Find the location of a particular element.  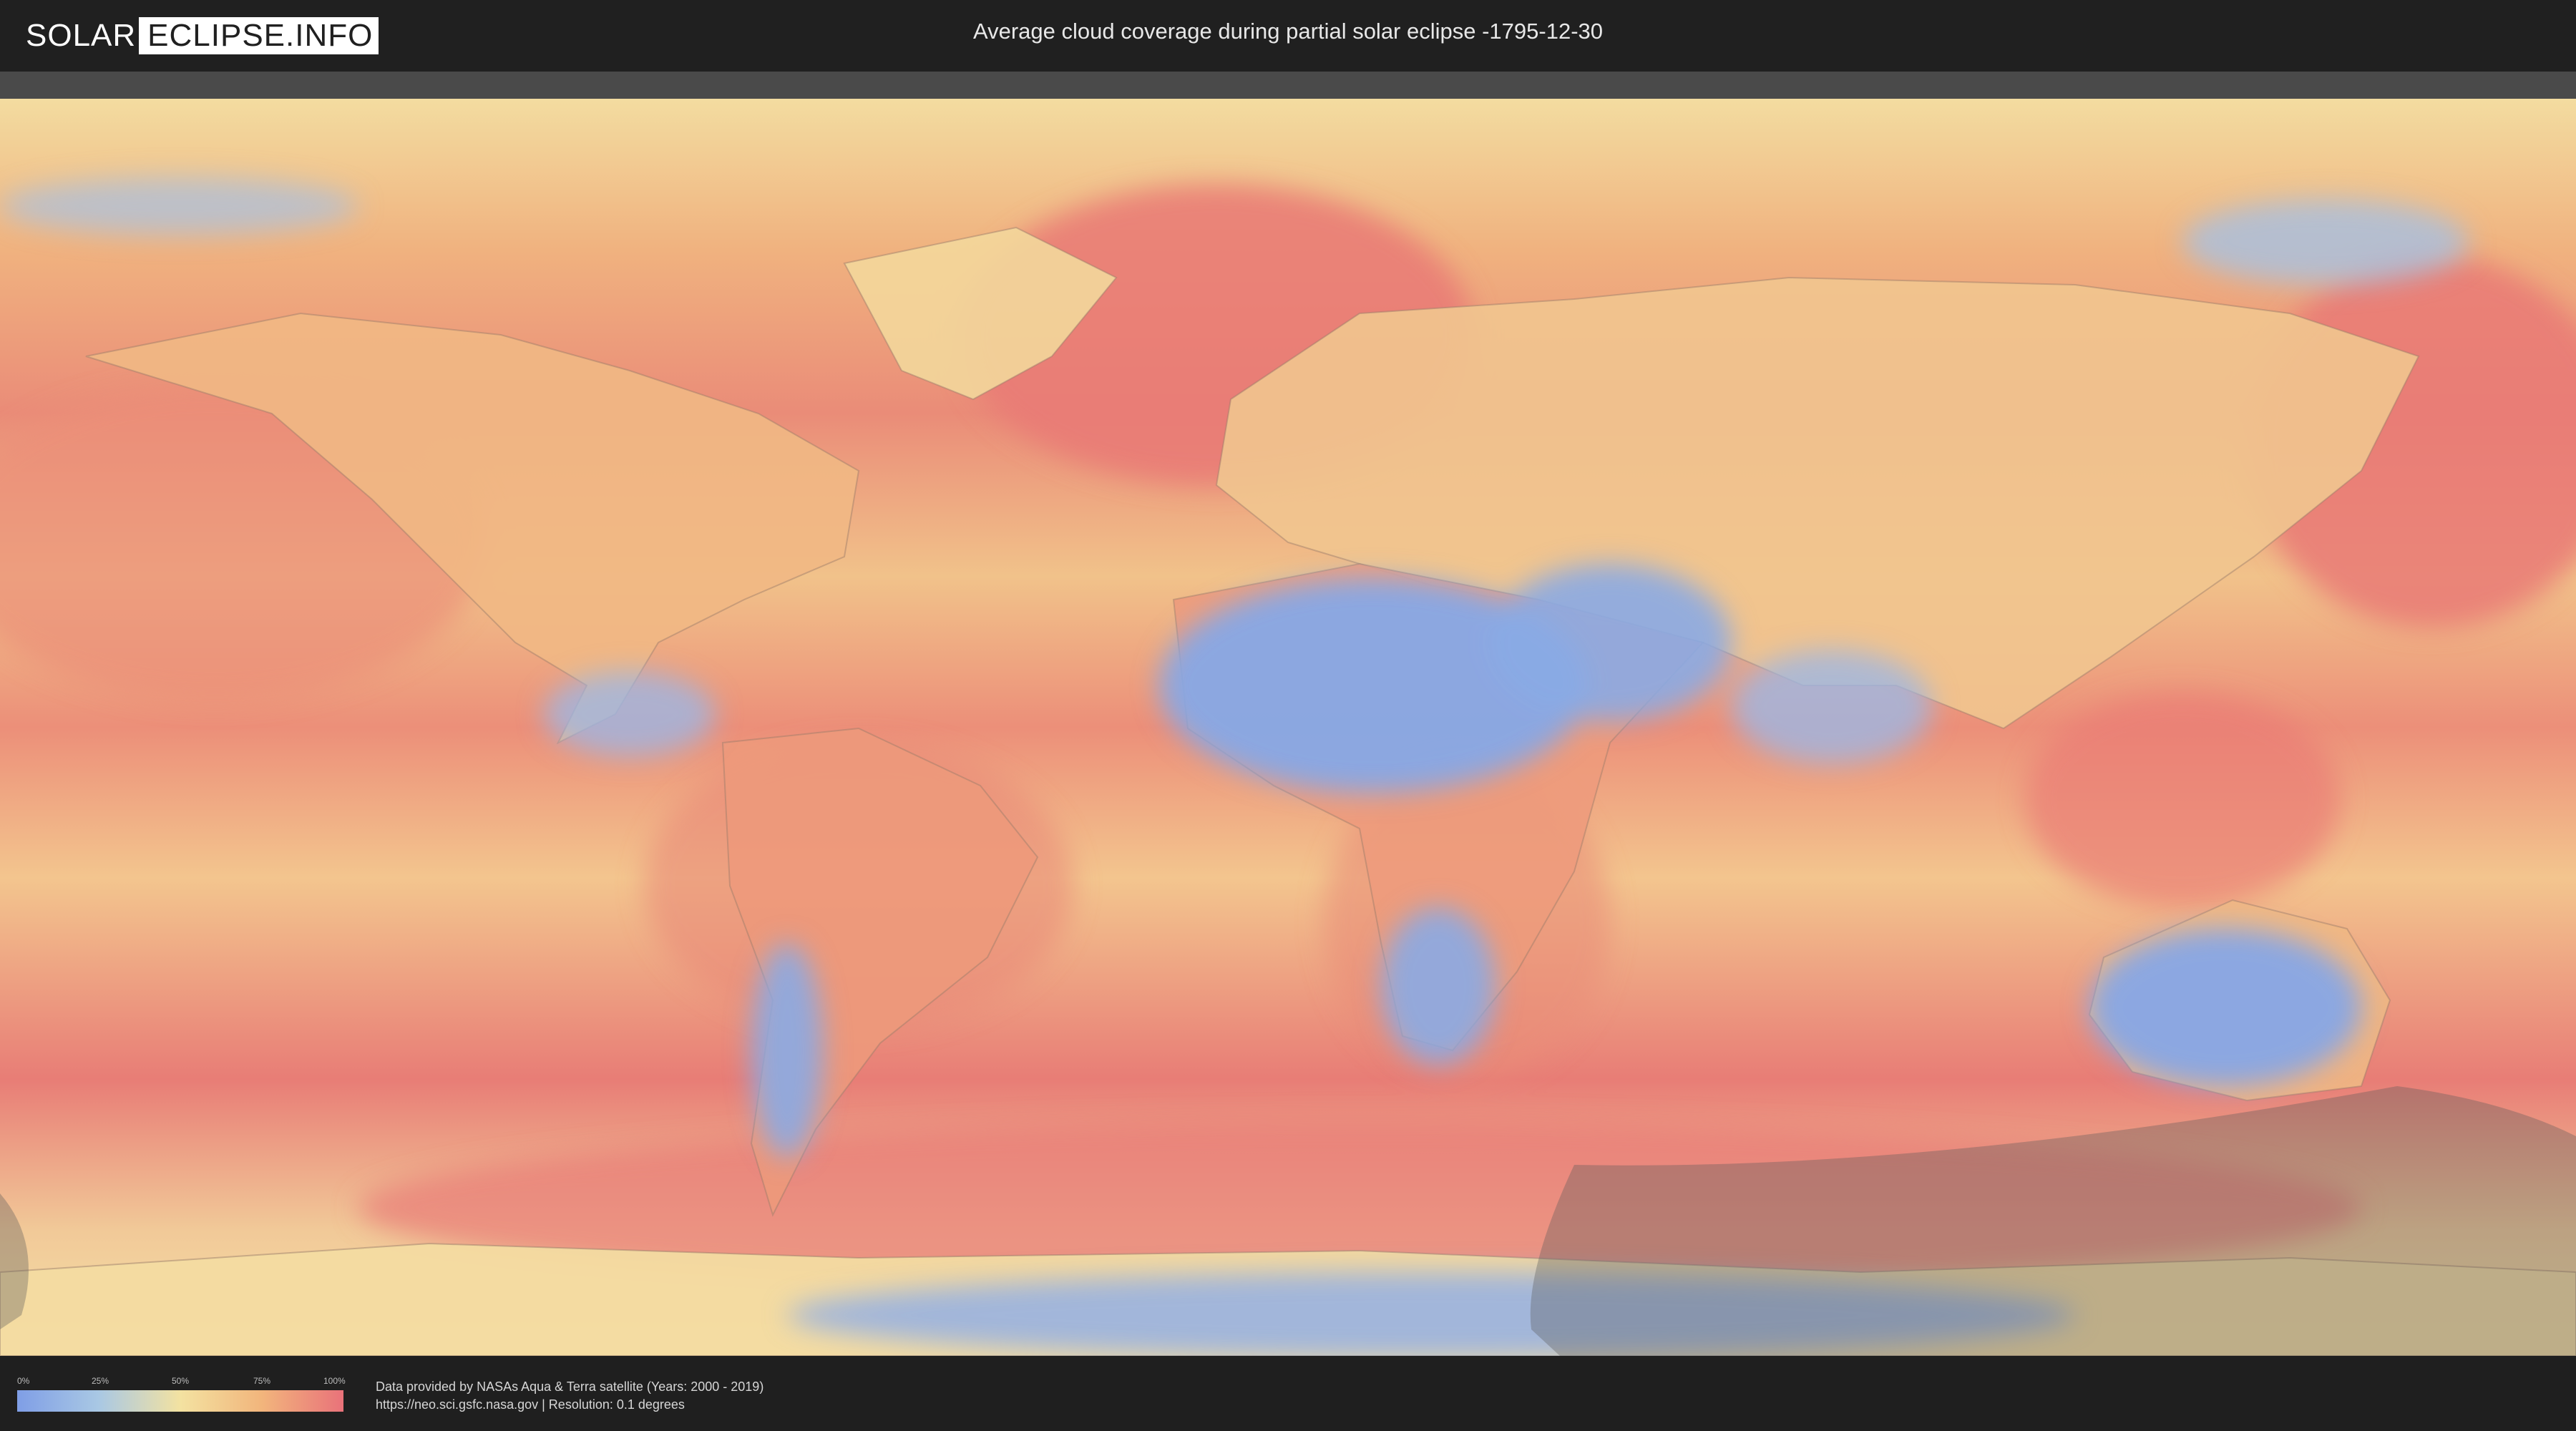

map-top-gap is located at coordinates (1288, 85).